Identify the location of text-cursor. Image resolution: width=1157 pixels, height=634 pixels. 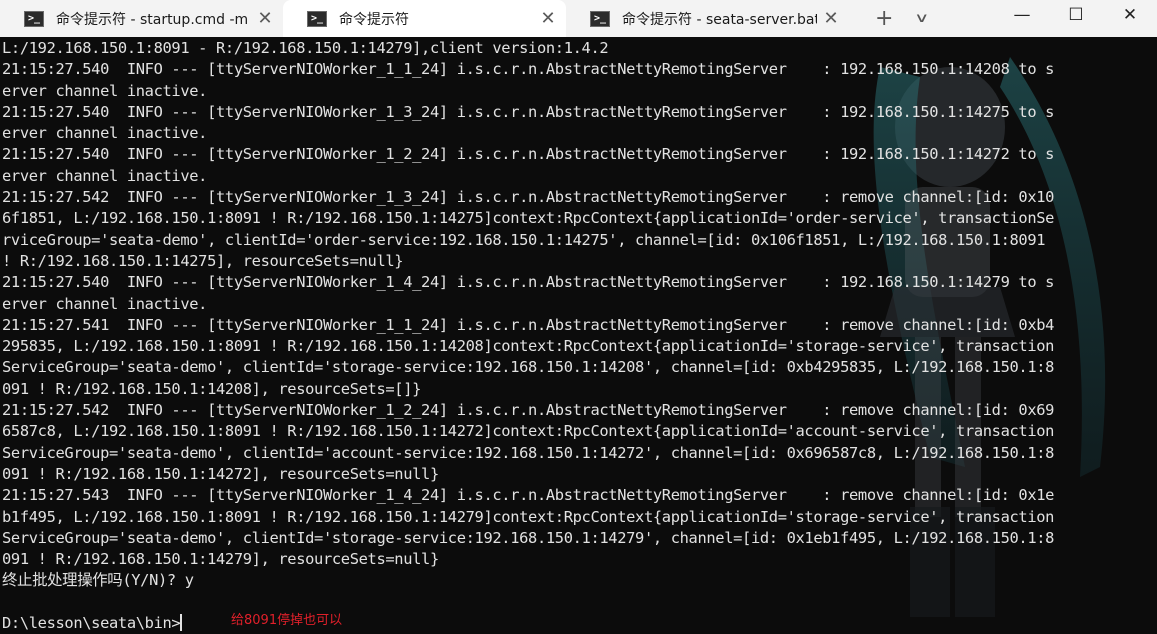
(181, 623).